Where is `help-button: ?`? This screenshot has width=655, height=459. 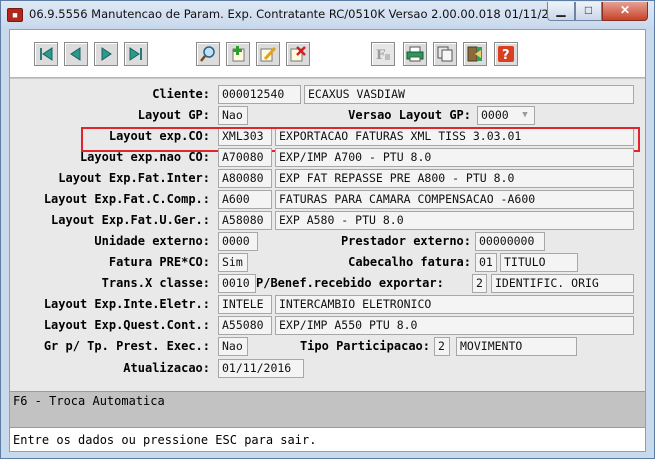
help-button: ? is located at coordinates (506, 54).